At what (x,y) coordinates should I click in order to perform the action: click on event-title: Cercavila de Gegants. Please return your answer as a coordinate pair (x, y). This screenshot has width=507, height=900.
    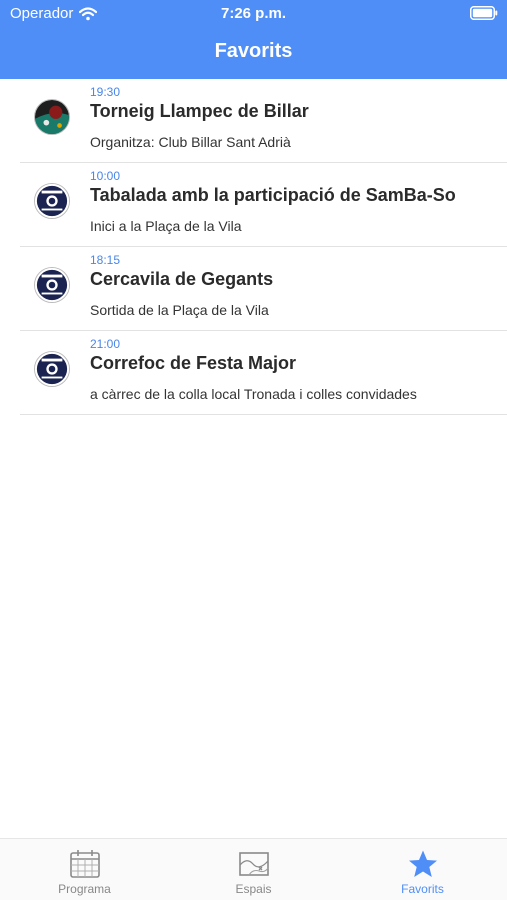
    Looking at the image, I should click on (182, 279).